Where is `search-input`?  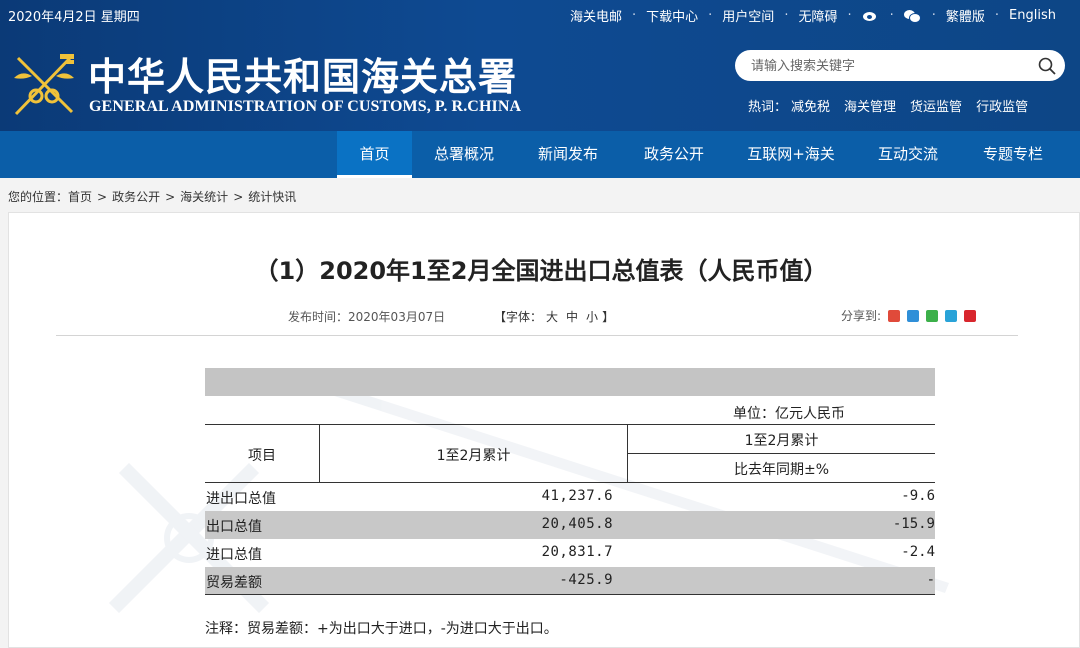 search-input is located at coordinates (891, 66).